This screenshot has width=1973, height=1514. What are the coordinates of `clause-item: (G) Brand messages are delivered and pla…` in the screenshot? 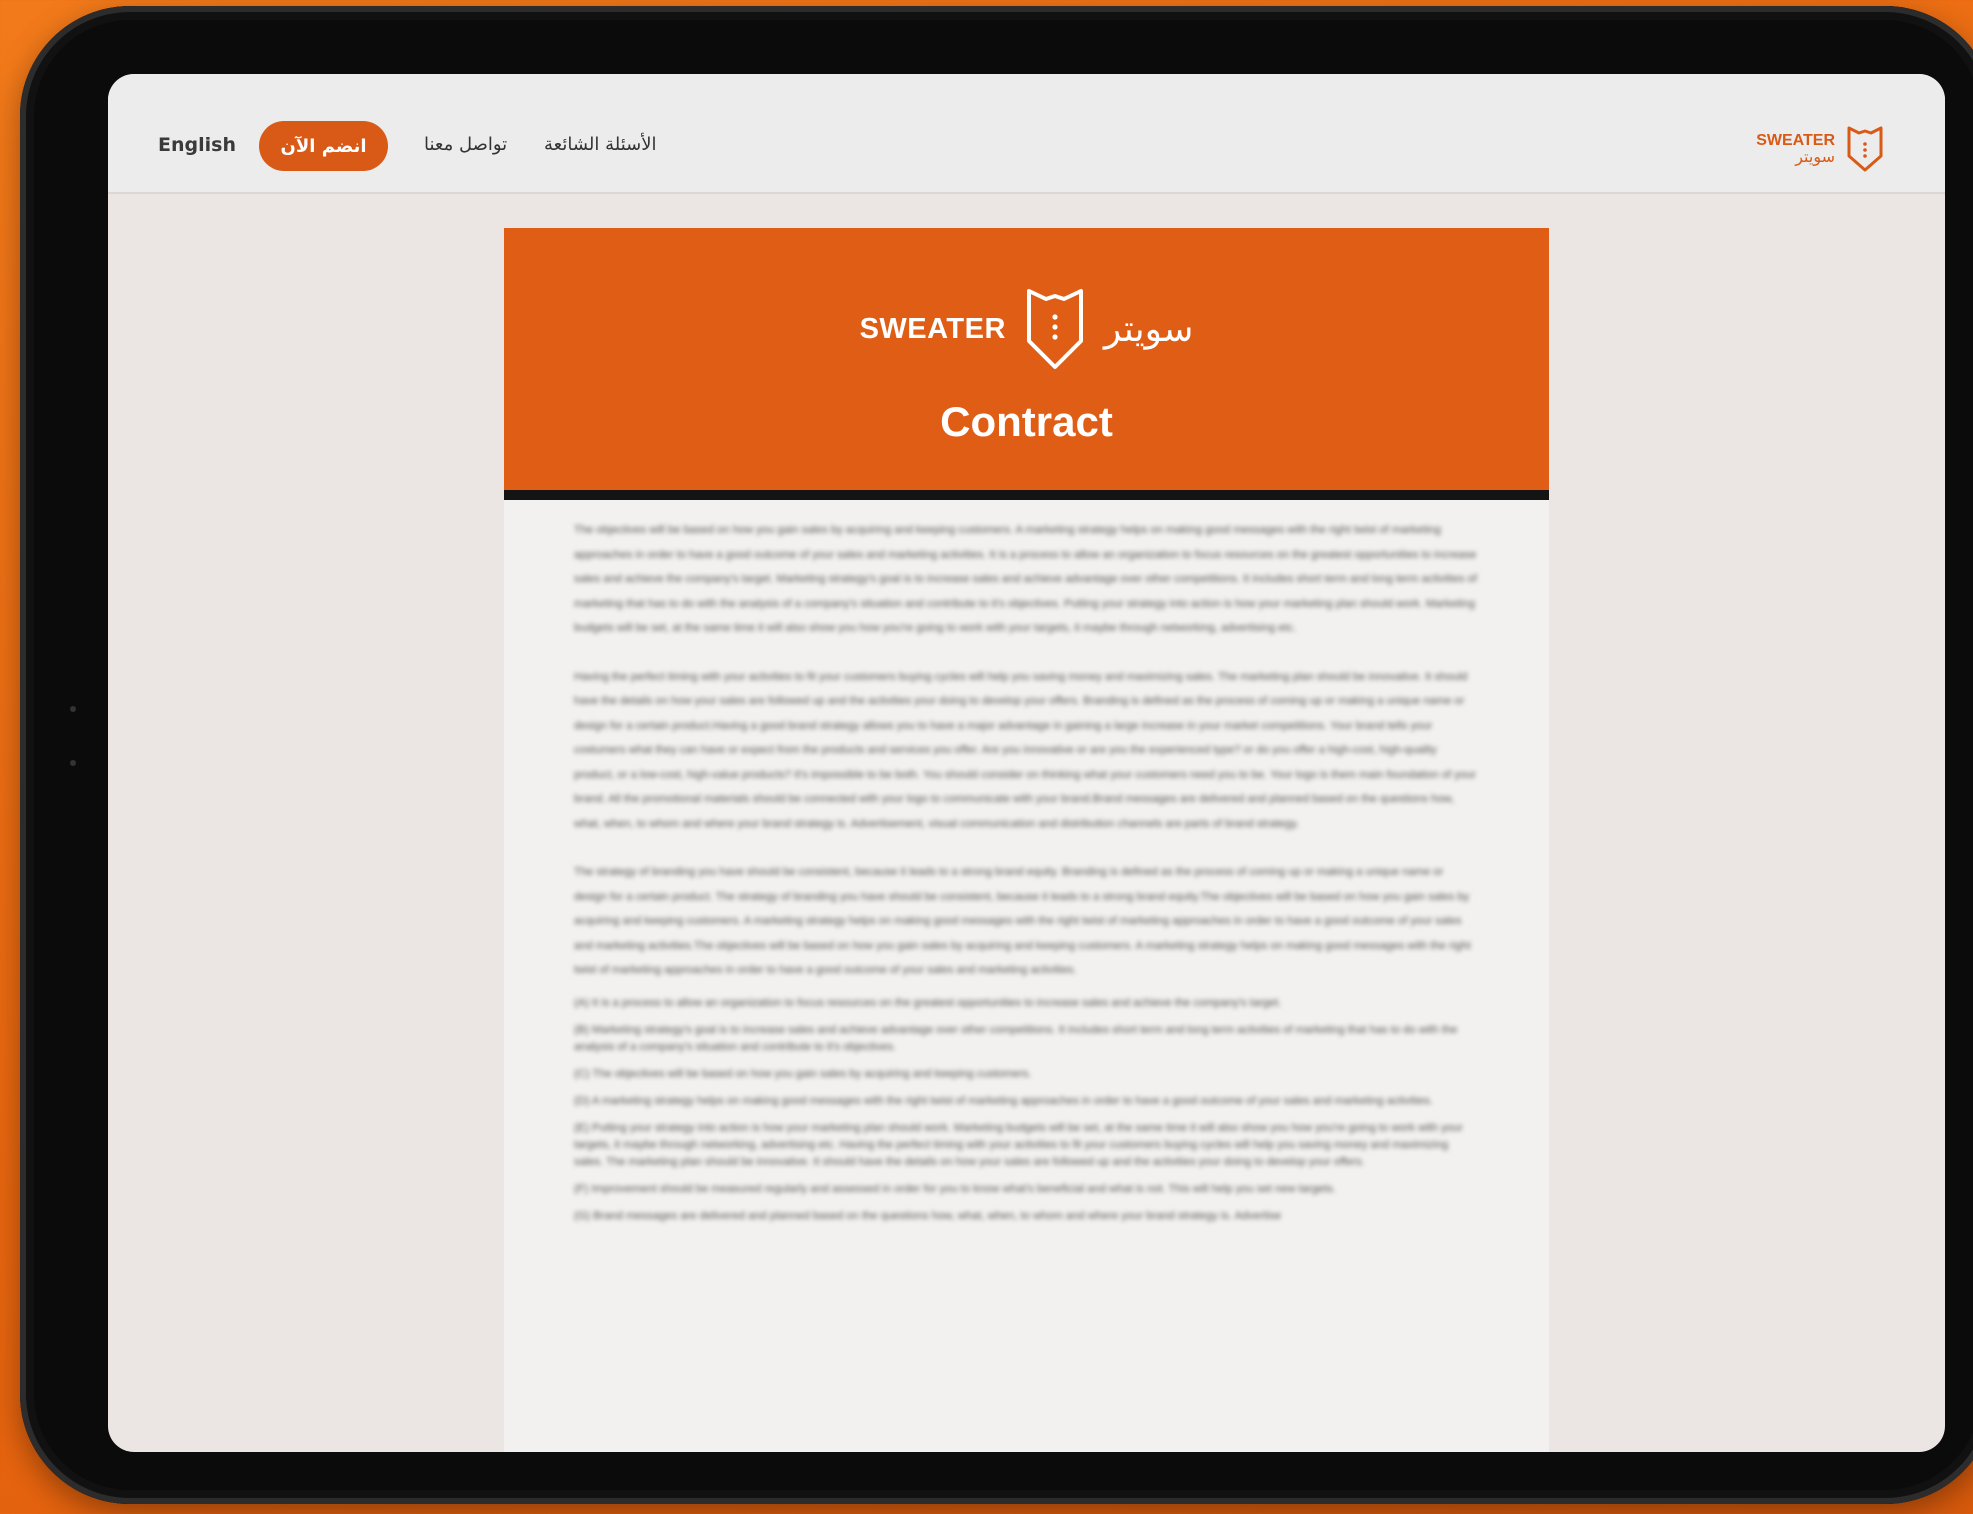 It's located at (928, 1215).